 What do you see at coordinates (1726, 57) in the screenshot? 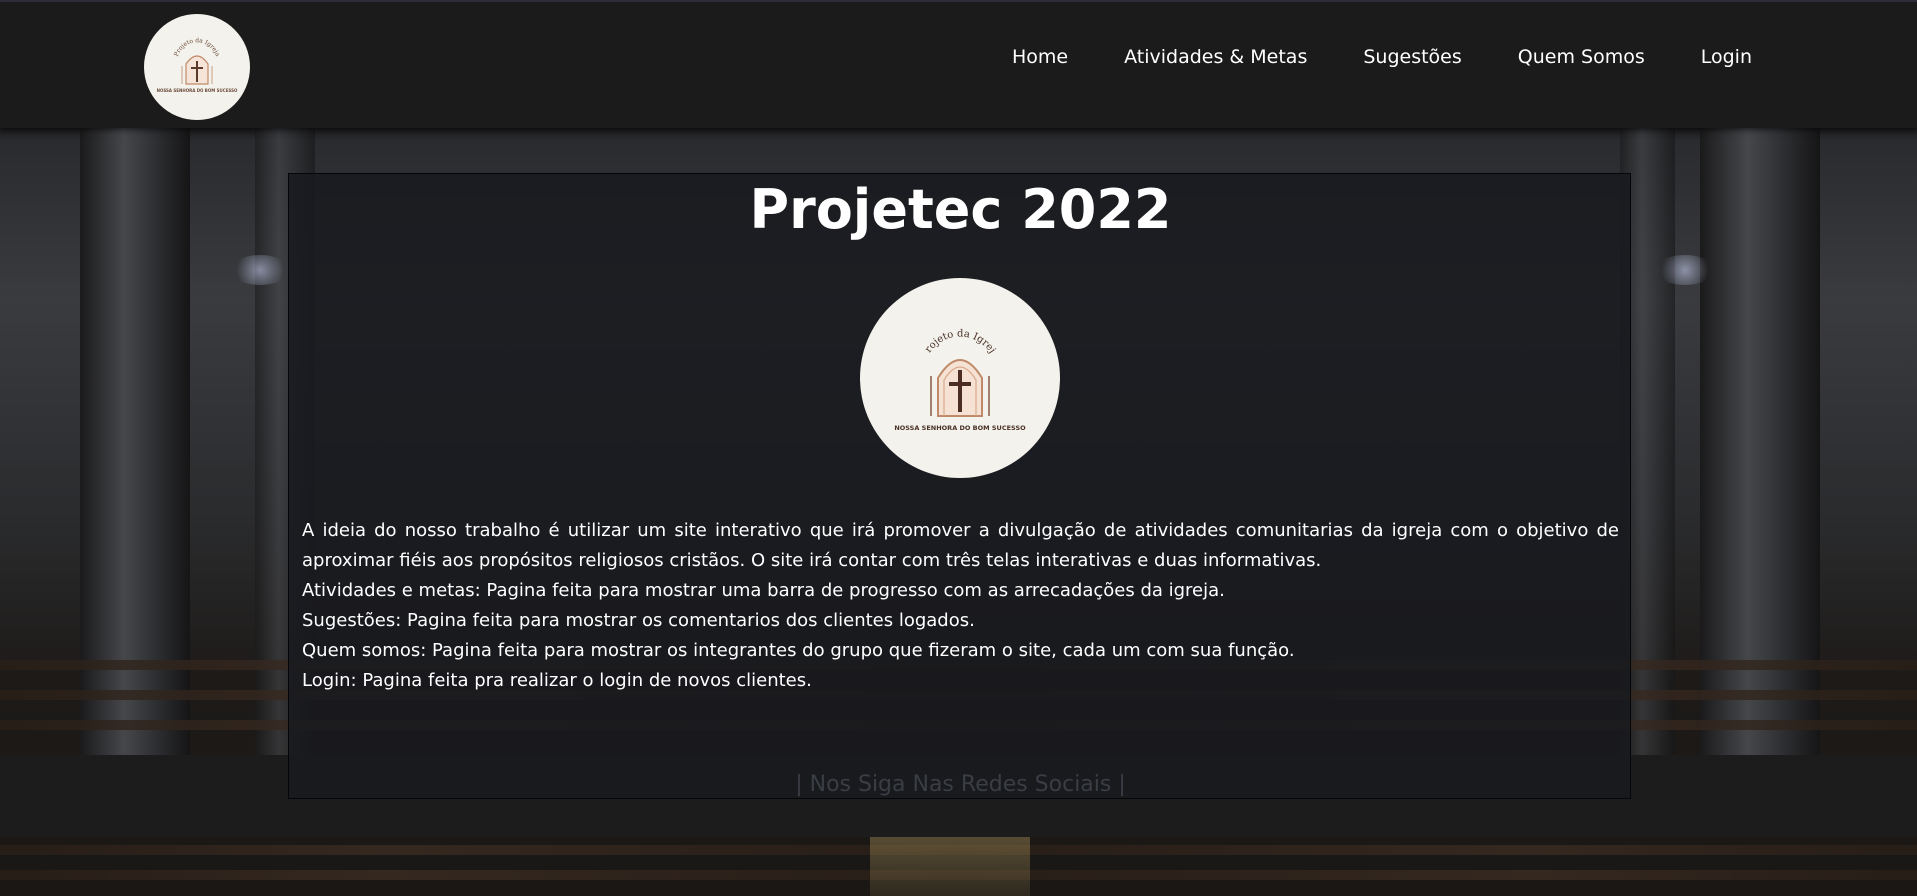
I see `nav-link-login: Login` at bounding box center [1726, 57].